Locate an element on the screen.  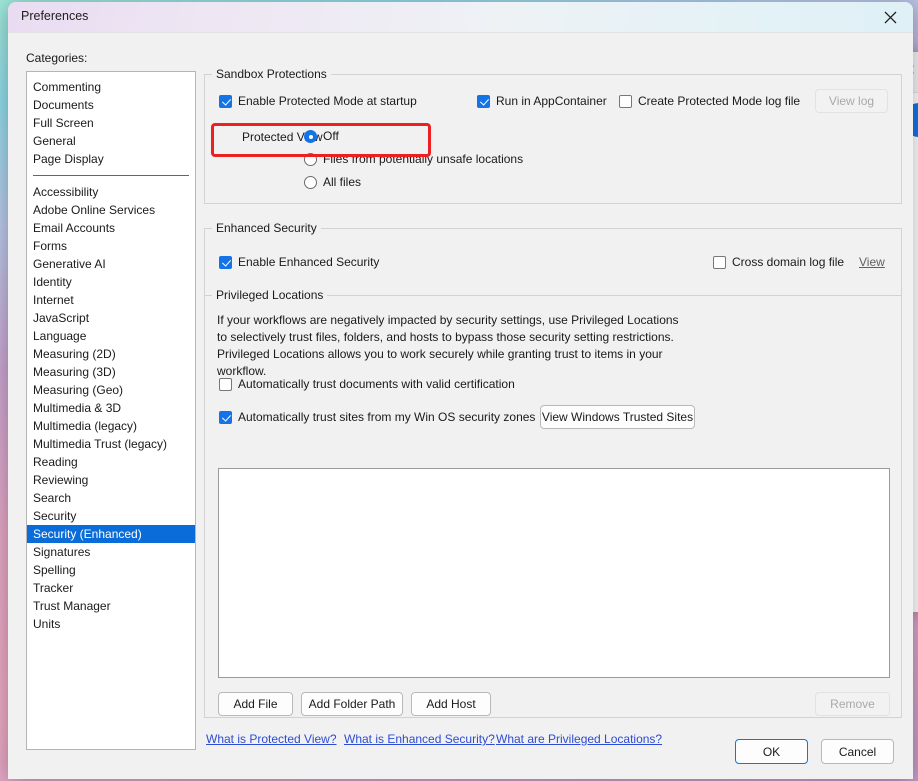
ok-button: OK is located at coordinates (771, 751).